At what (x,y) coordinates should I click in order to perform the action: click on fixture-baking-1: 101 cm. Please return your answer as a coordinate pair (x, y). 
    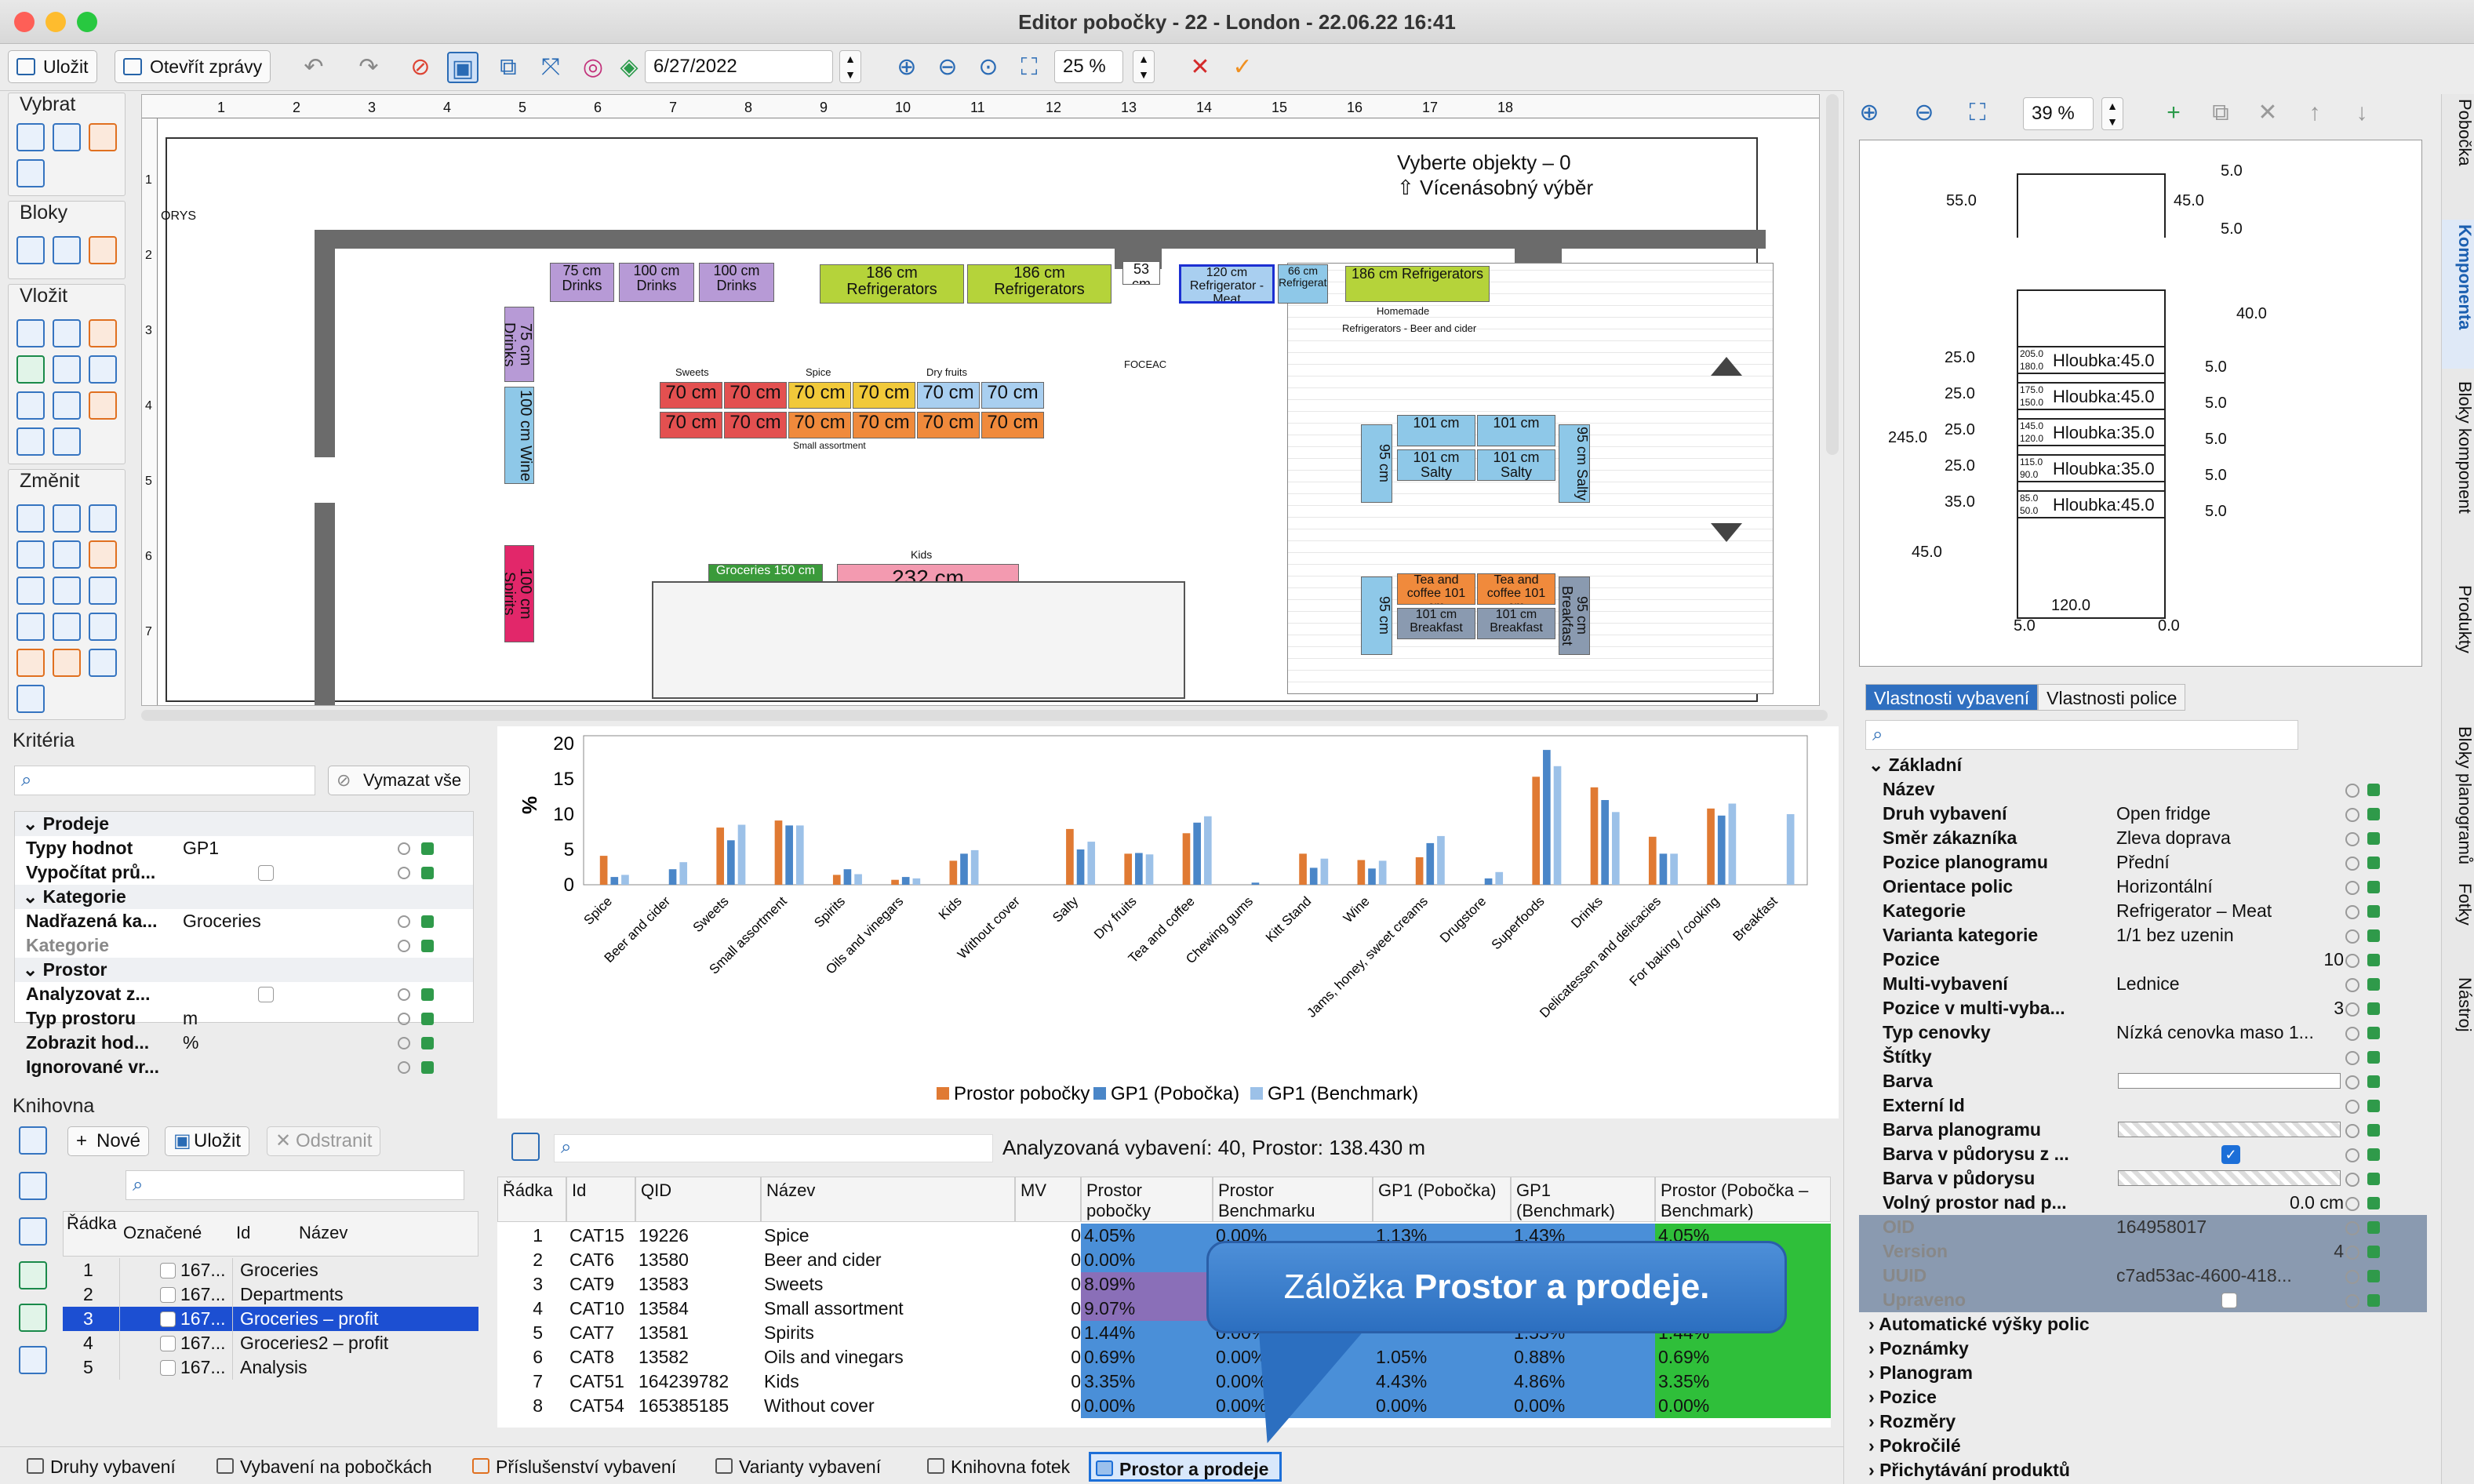
    Looking at the image, I should click on (1436, 430).